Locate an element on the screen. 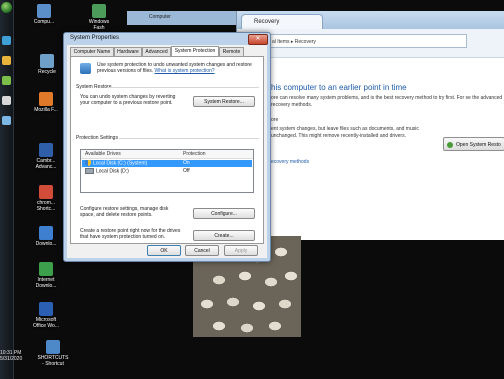 This screenshot has width=504, height=379. desktop-icon-label: Windows Fash is located at coordinates (99, 25).